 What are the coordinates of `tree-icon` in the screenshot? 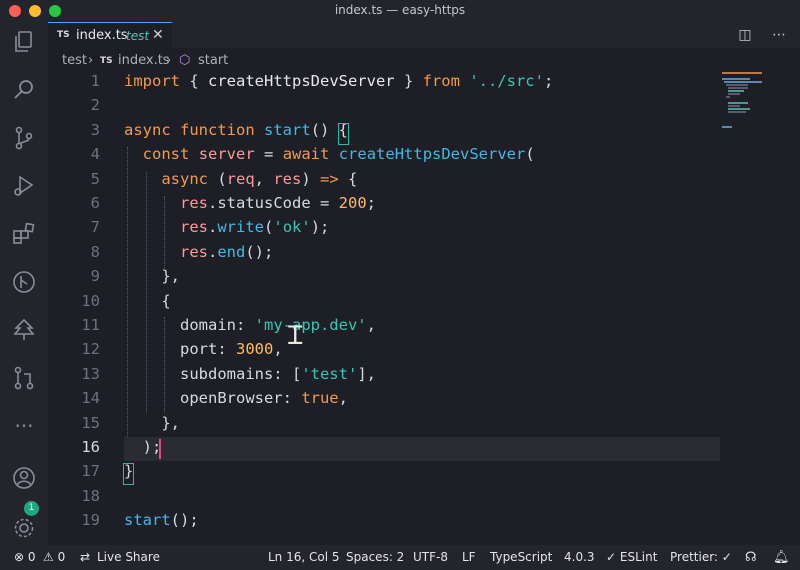 It's located at (24, 330).